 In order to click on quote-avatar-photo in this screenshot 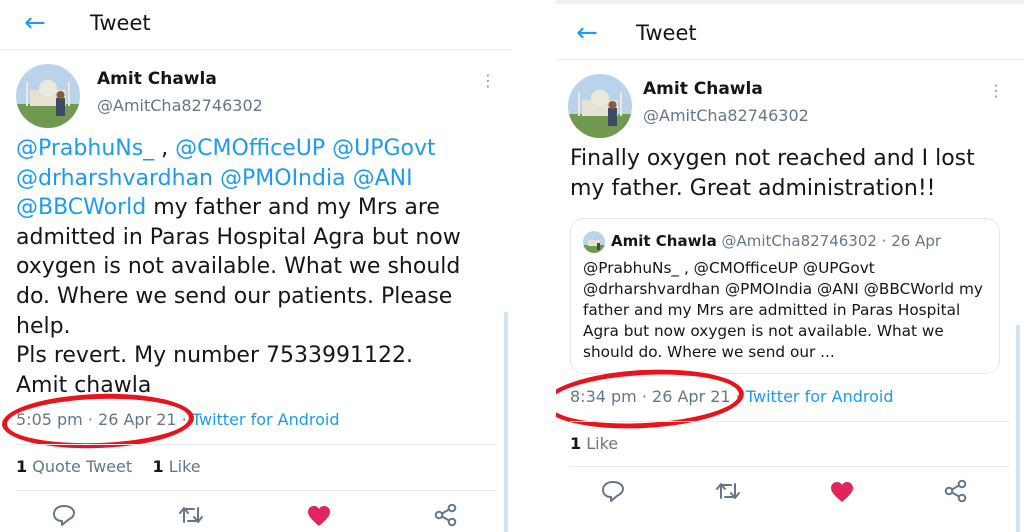, I will do `click(594, 242)`.